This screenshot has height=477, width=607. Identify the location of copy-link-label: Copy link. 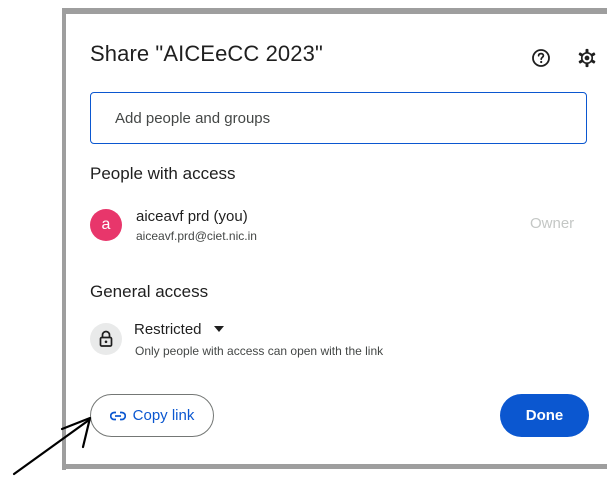
(163, 415).